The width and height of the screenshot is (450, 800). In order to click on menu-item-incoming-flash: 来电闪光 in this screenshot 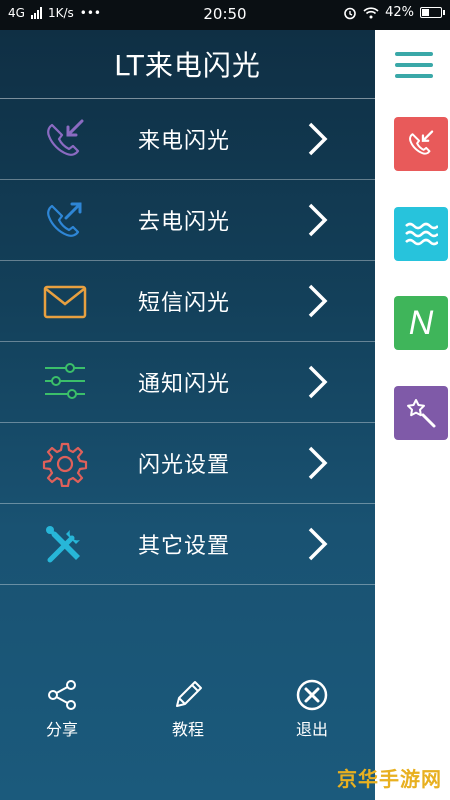, I will do `click(187, 139)`.